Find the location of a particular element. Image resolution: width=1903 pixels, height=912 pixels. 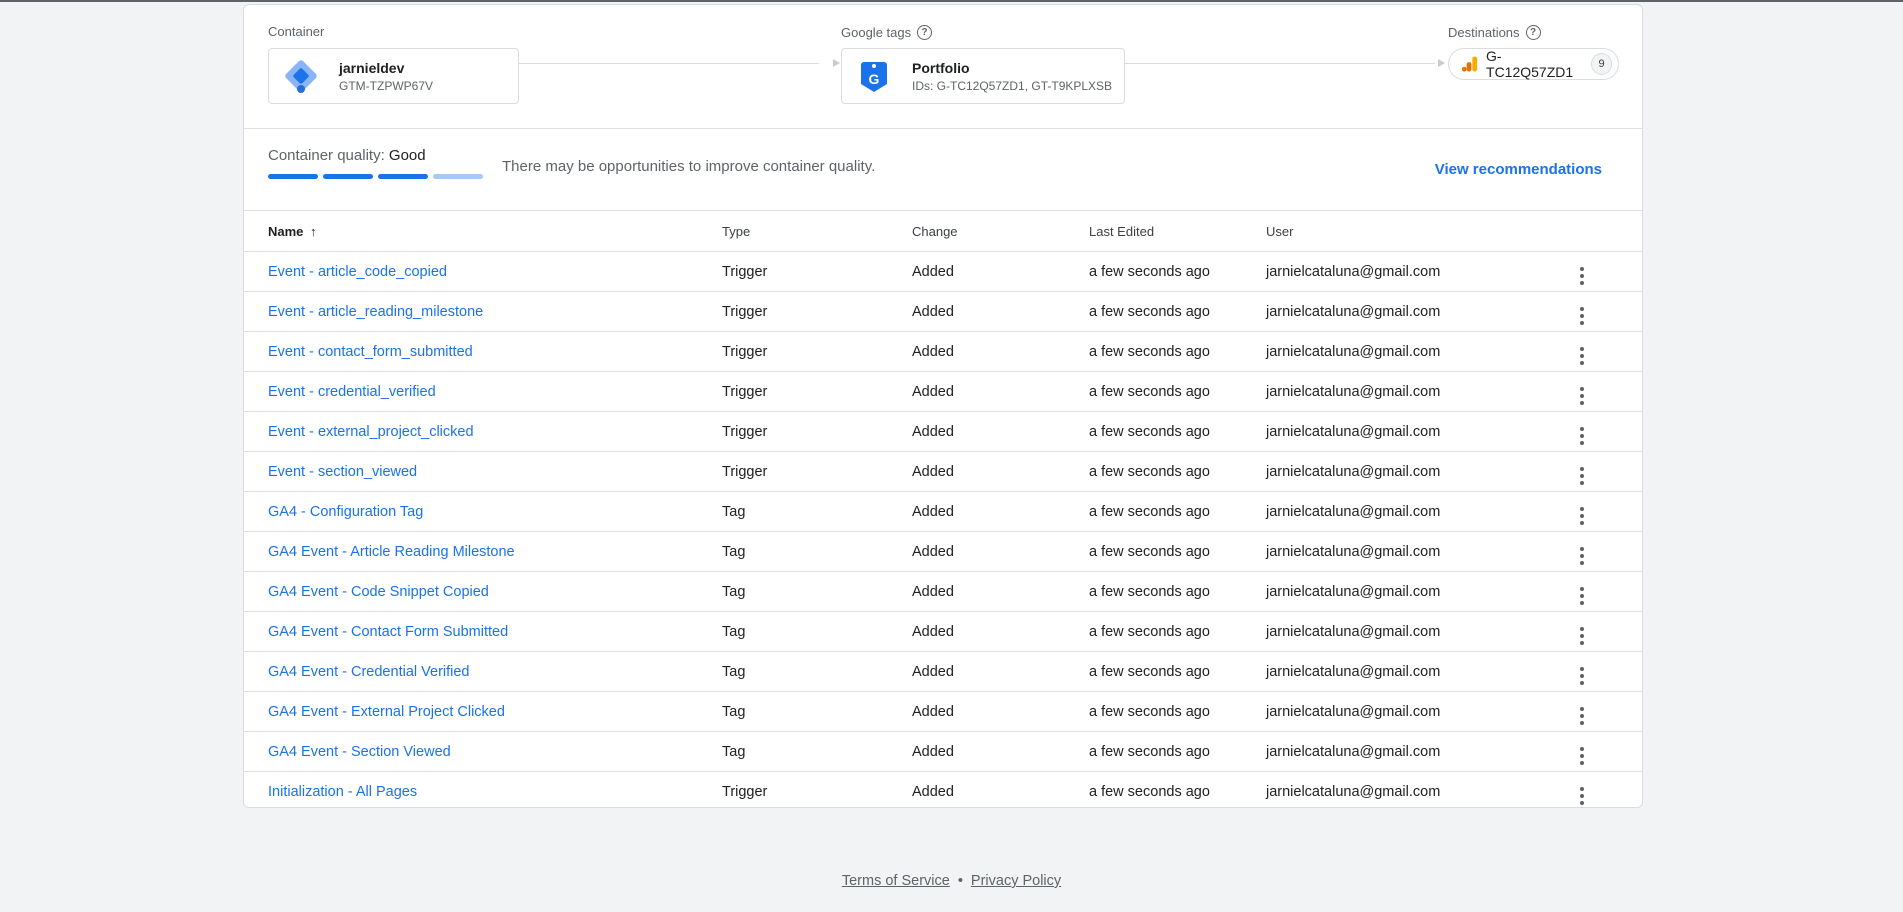

column-header-type: Type is located at coordinates (817, 231).